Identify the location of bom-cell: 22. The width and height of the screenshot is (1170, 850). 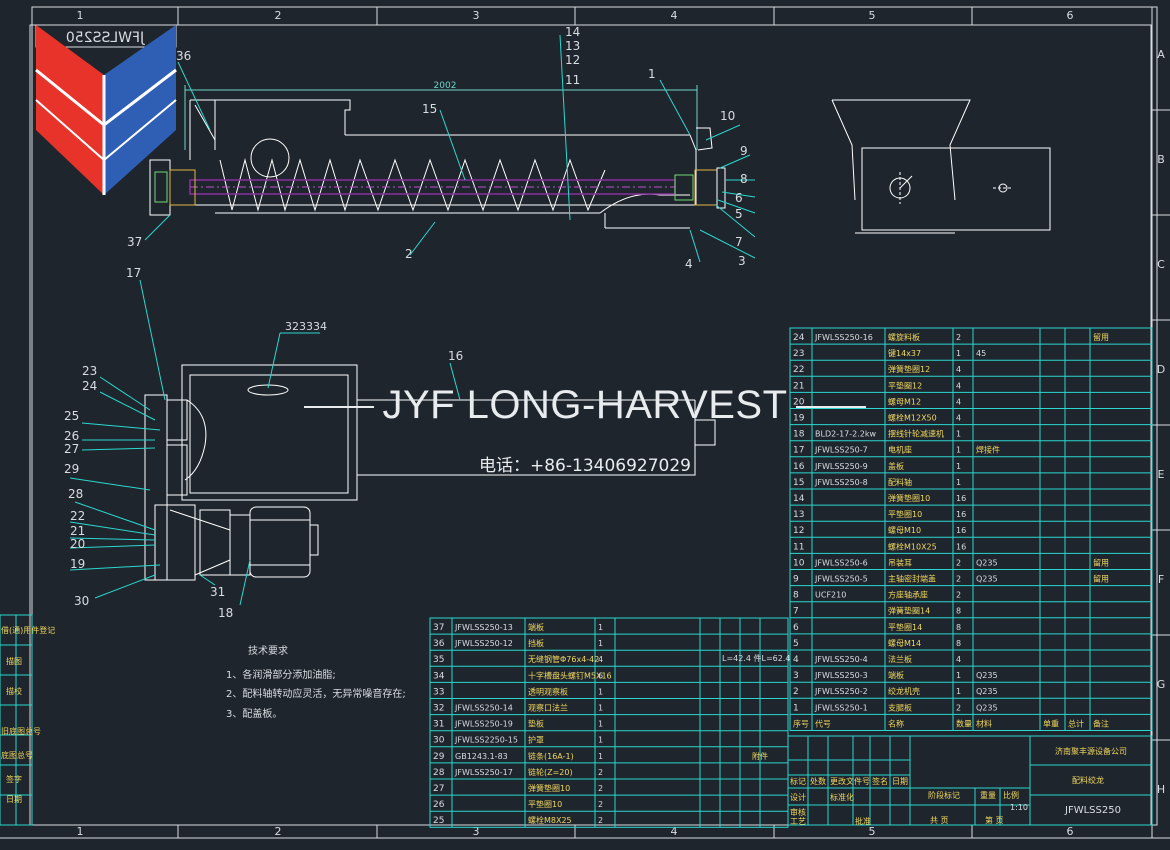
(798, 370).